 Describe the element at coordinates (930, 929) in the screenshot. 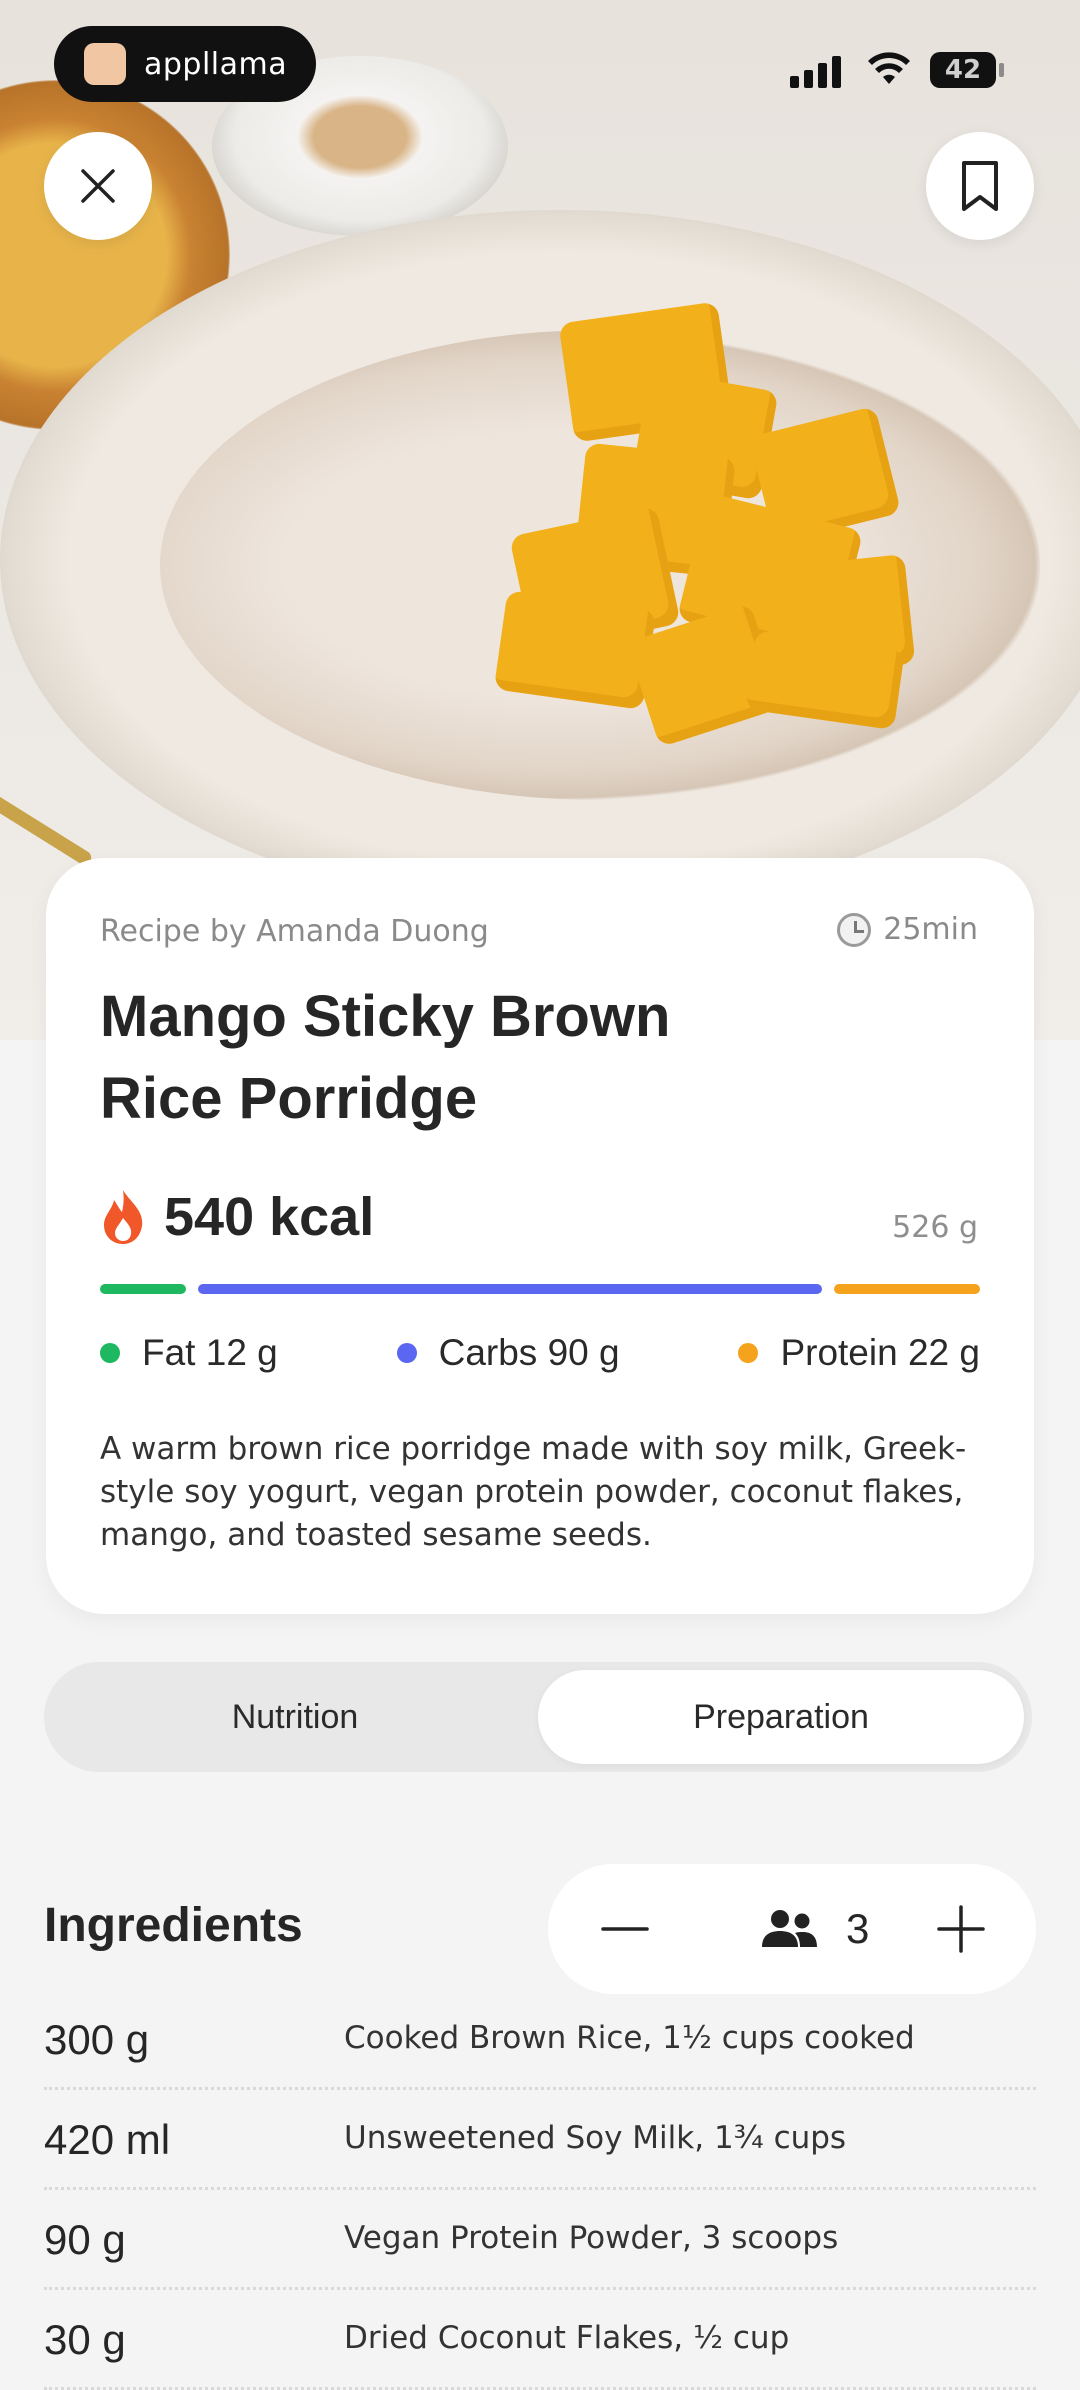

I see `cook-time-value: 25min` at that location.